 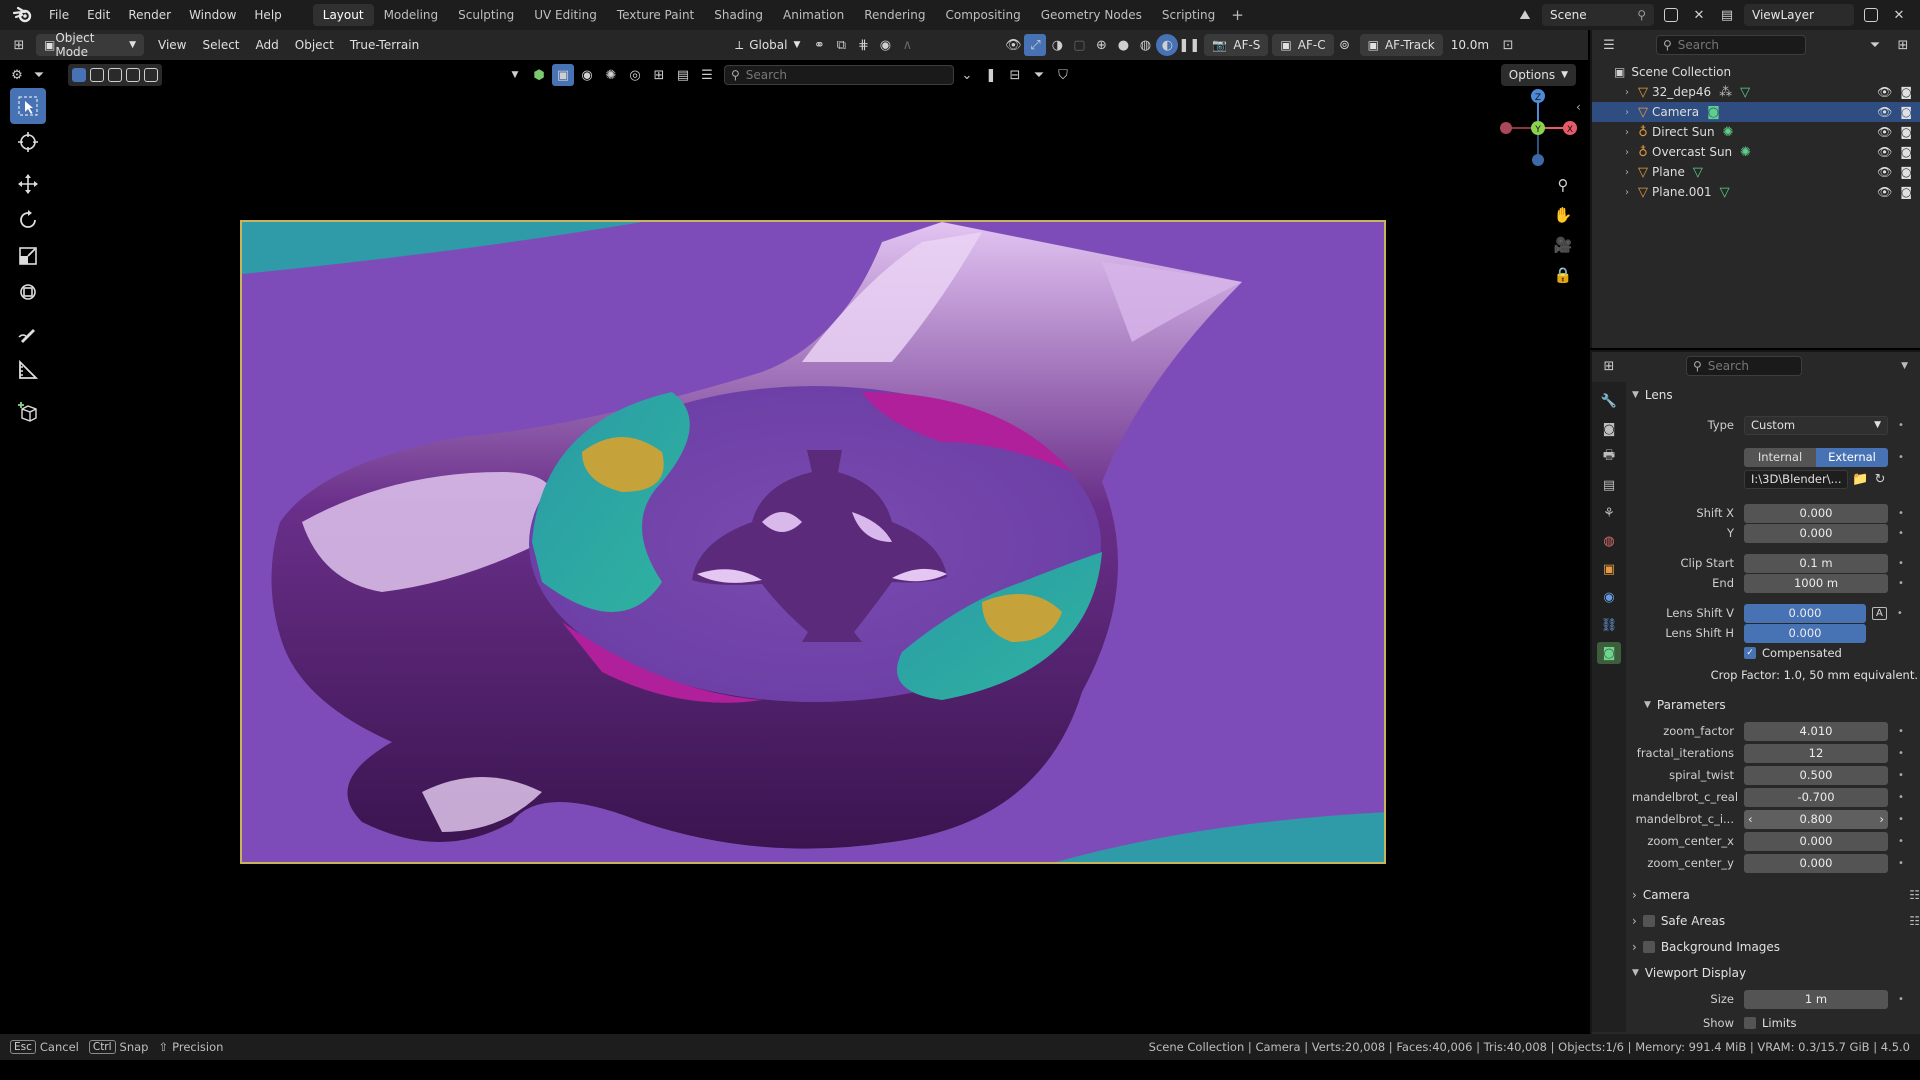 I want to click on lens-type-dropdown: Custom ▼, so click(x=1816, y=425).